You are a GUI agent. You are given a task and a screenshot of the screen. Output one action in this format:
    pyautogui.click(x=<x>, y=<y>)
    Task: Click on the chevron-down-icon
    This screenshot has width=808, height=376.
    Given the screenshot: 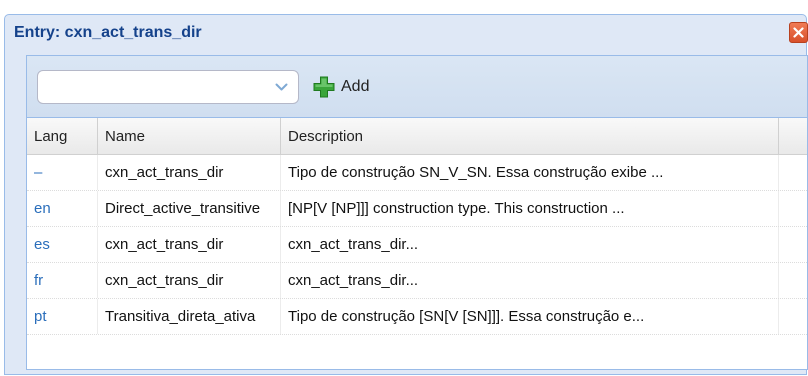 What is the action you would take?
    pyautogui.click(x=281, y=87)
    